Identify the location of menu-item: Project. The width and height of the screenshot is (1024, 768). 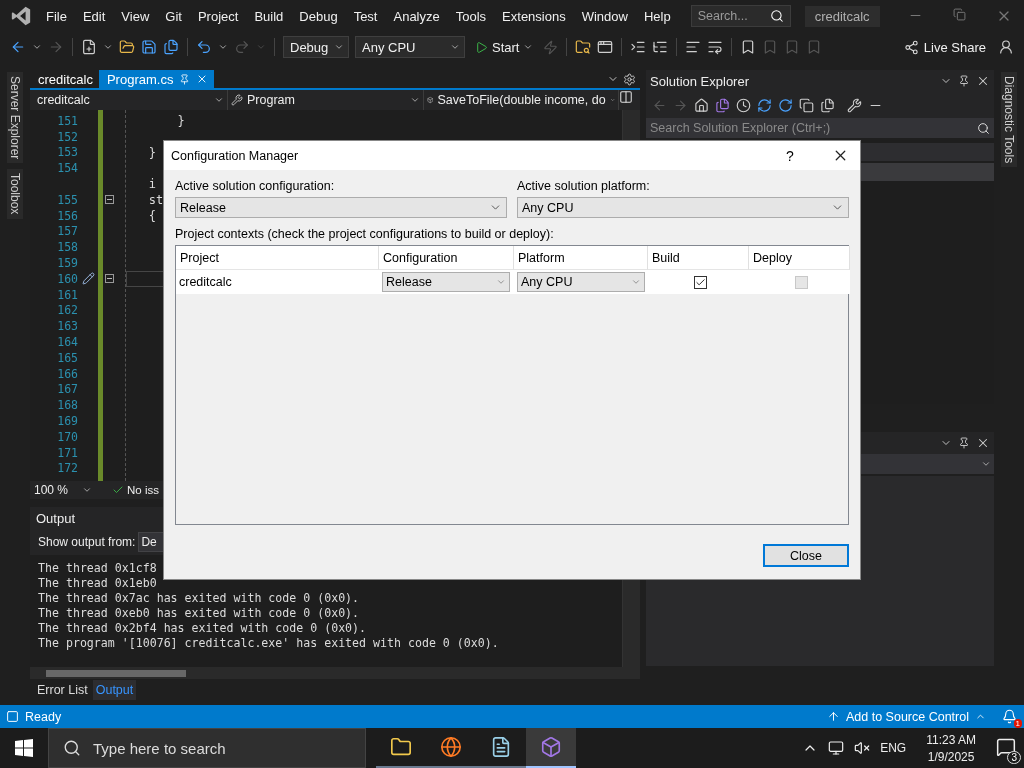
(218, 16).